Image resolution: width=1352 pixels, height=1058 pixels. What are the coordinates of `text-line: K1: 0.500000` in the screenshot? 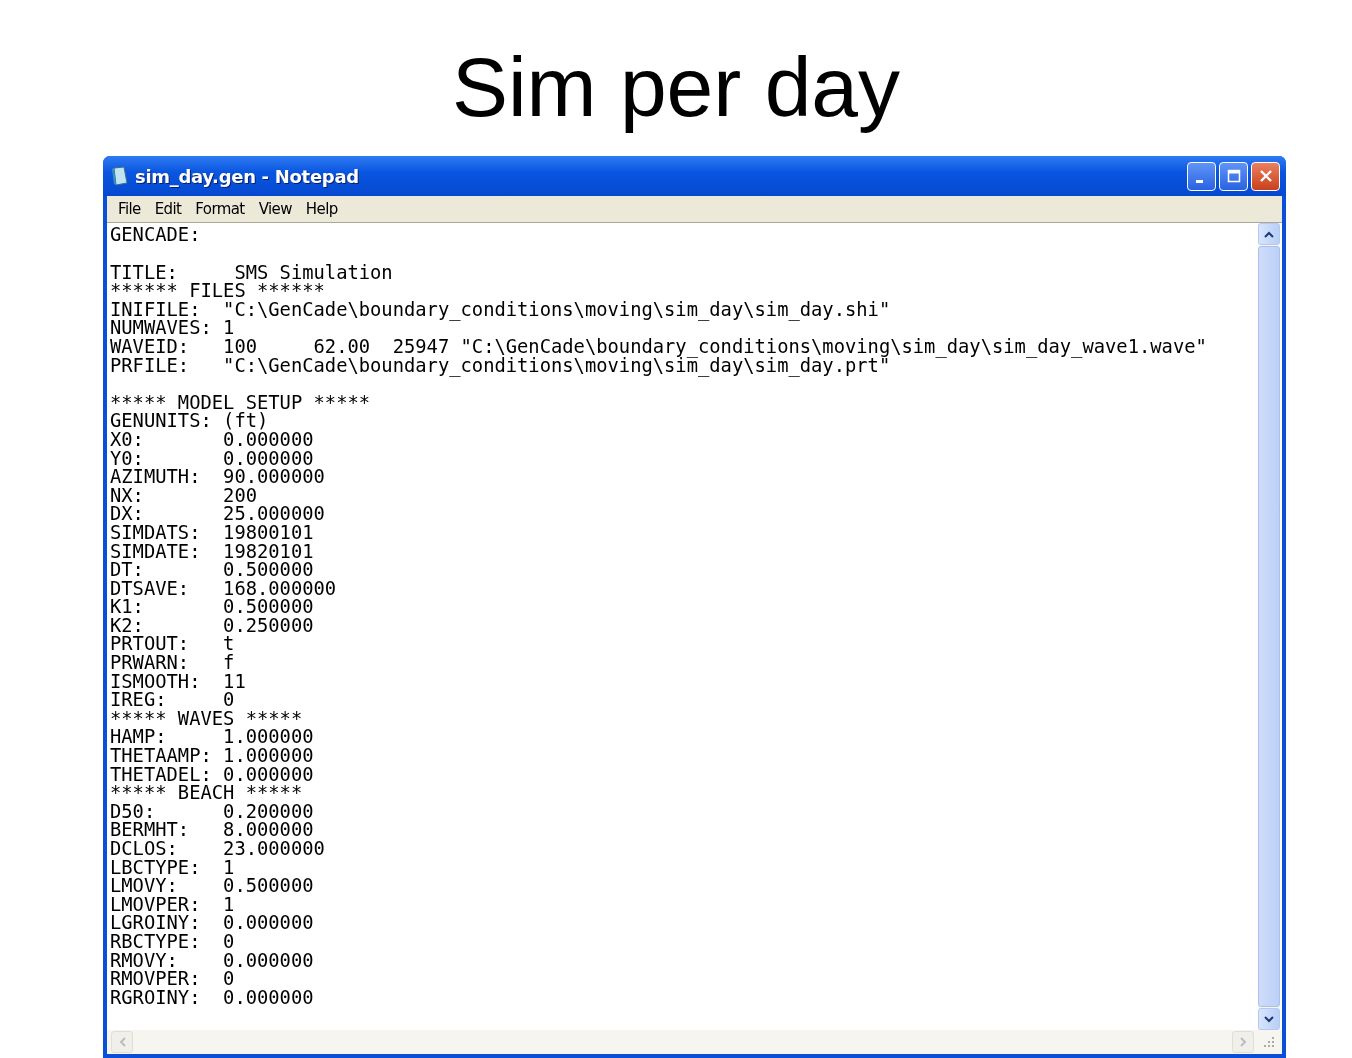 It's located at (212, 607).